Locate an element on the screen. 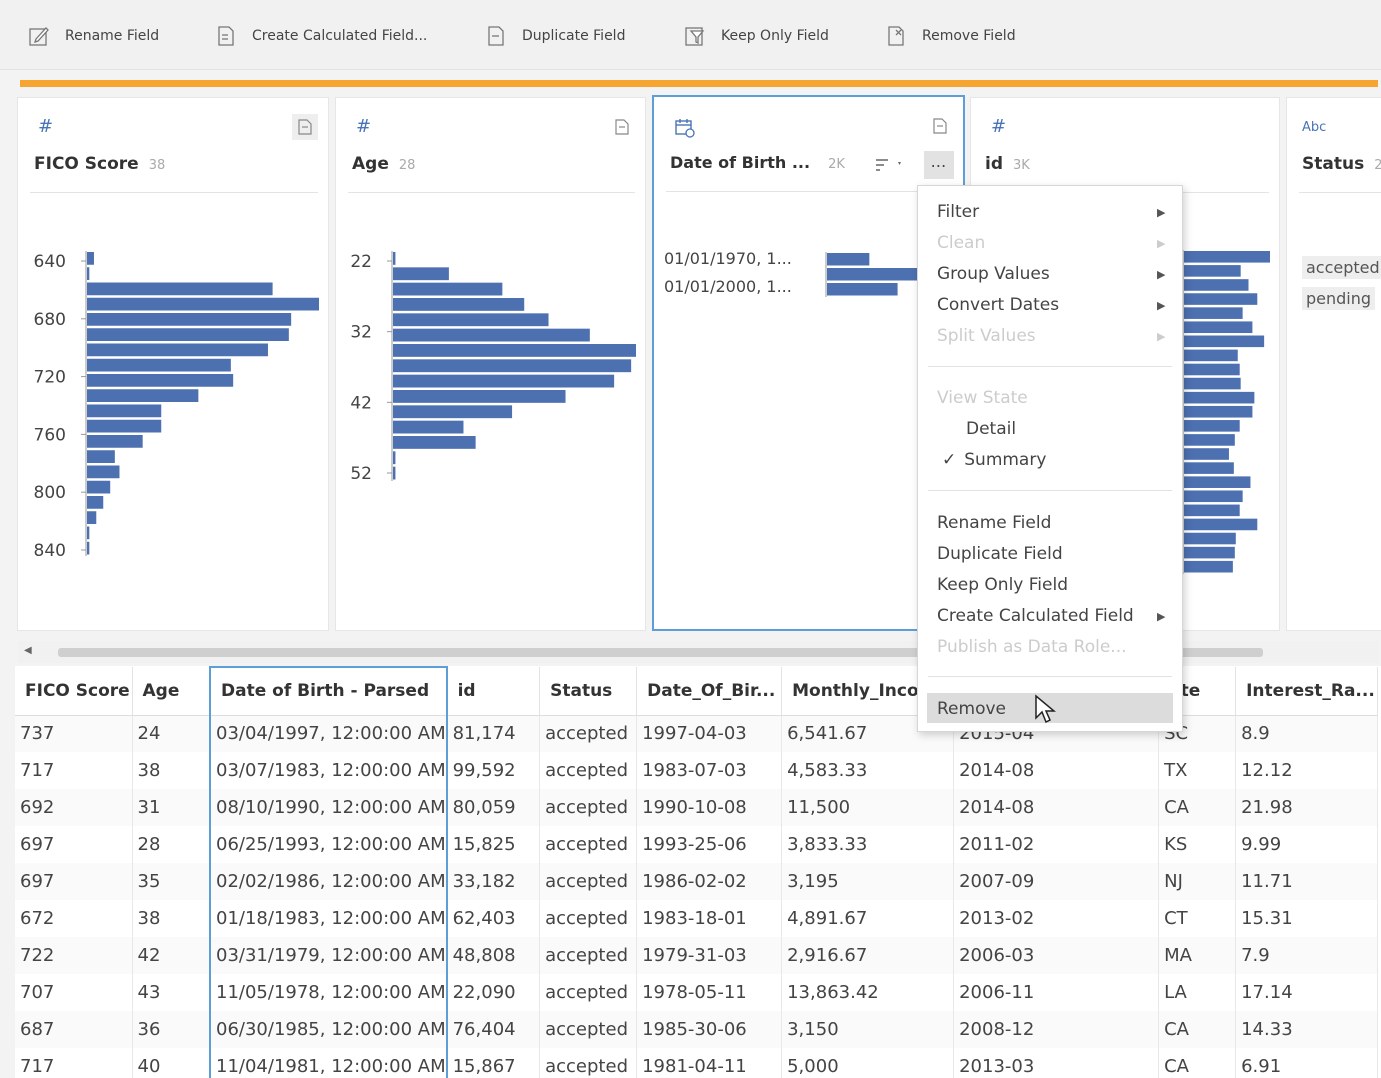 Image resolution: width=1381 pixels, height=1078 pixels. table-cell: 99,592 is located at coordinates (493, 770).